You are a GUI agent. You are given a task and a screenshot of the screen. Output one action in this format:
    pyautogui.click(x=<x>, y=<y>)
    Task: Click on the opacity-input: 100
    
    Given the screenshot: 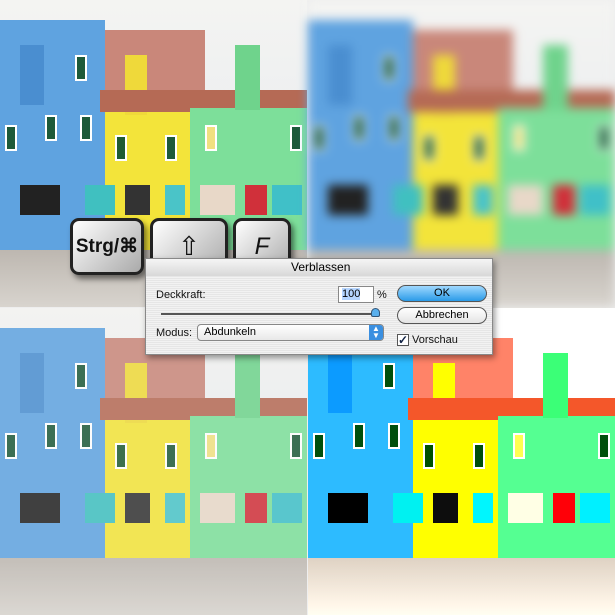 What is the action you would take?
    pyautogui.click(x=356, y=294)
    